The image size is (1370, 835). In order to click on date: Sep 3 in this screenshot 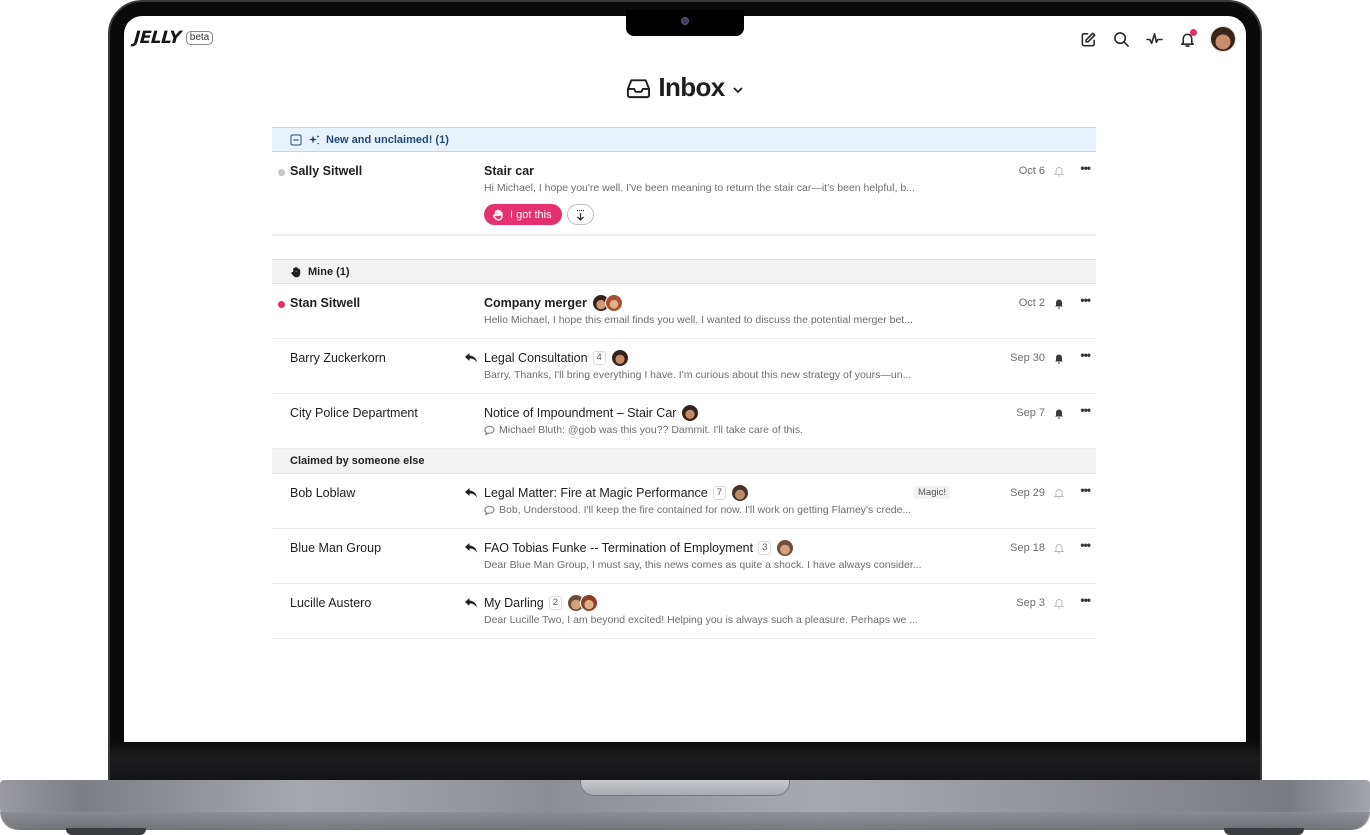, I will do `click(1030, 603)`.